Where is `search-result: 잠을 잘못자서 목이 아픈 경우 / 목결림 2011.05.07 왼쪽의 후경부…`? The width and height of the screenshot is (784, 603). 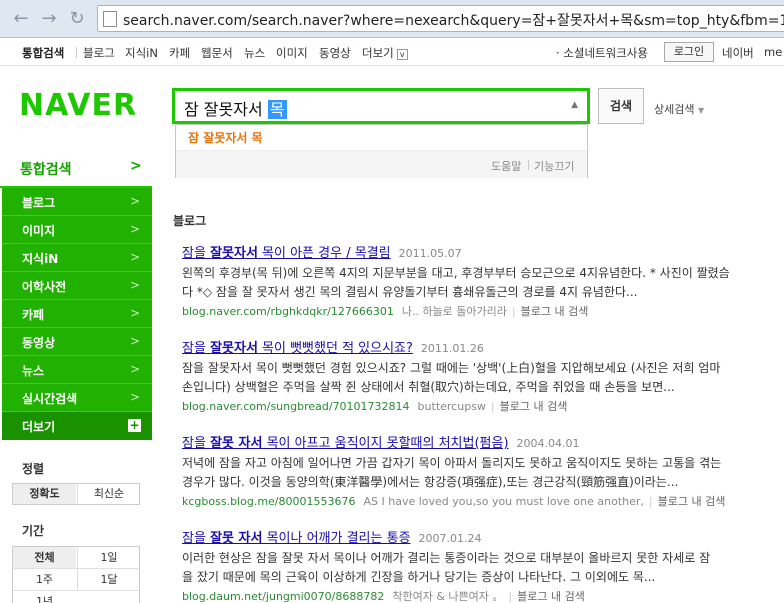
search-result: 잠을 잘못자서 목이 아픈 경우 / 목결림 2011.05.07 왼쪽의 후경부… is located at coordinates (482, 280).